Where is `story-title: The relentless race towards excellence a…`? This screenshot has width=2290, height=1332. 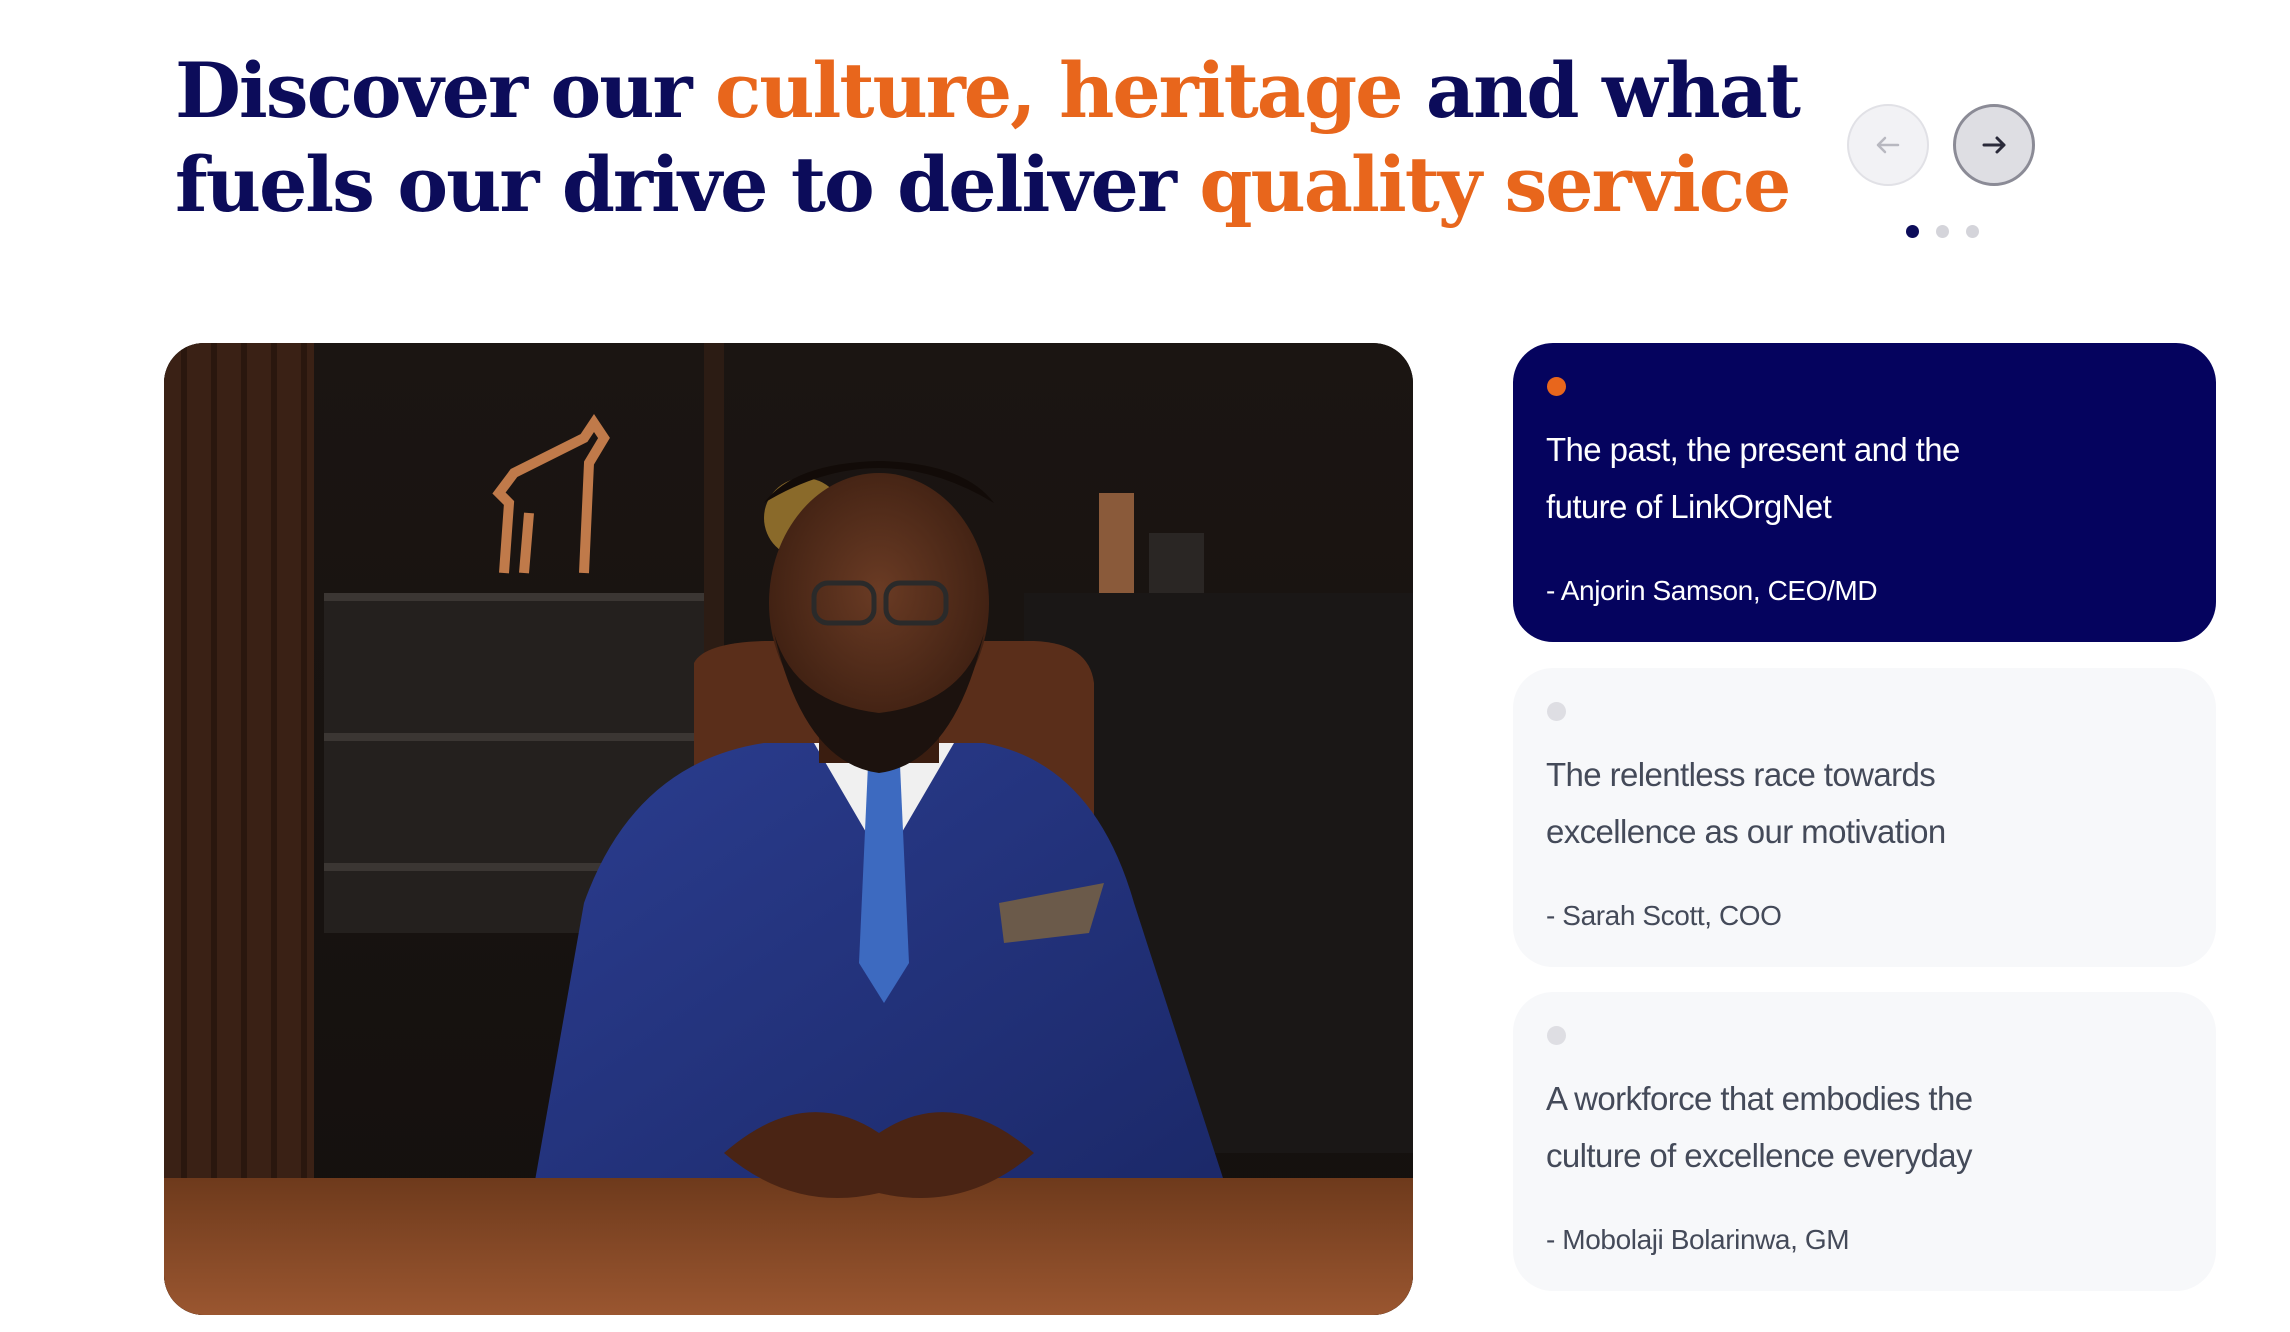 story-title: The relentless race towards excellence a… is located at coordinates (1746, 803).